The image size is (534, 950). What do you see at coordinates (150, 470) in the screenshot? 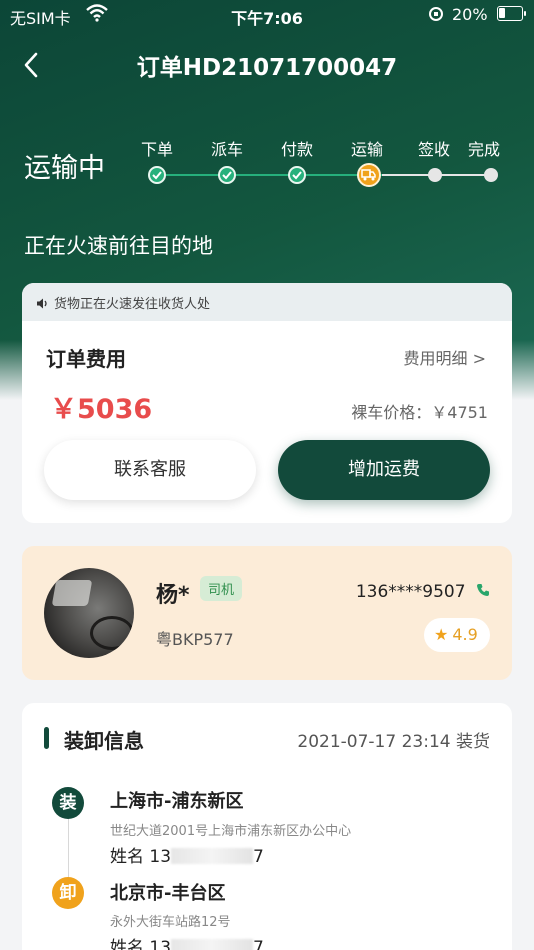
I see `contact-service-button: 联系客服` at bounding box center [150, 470].